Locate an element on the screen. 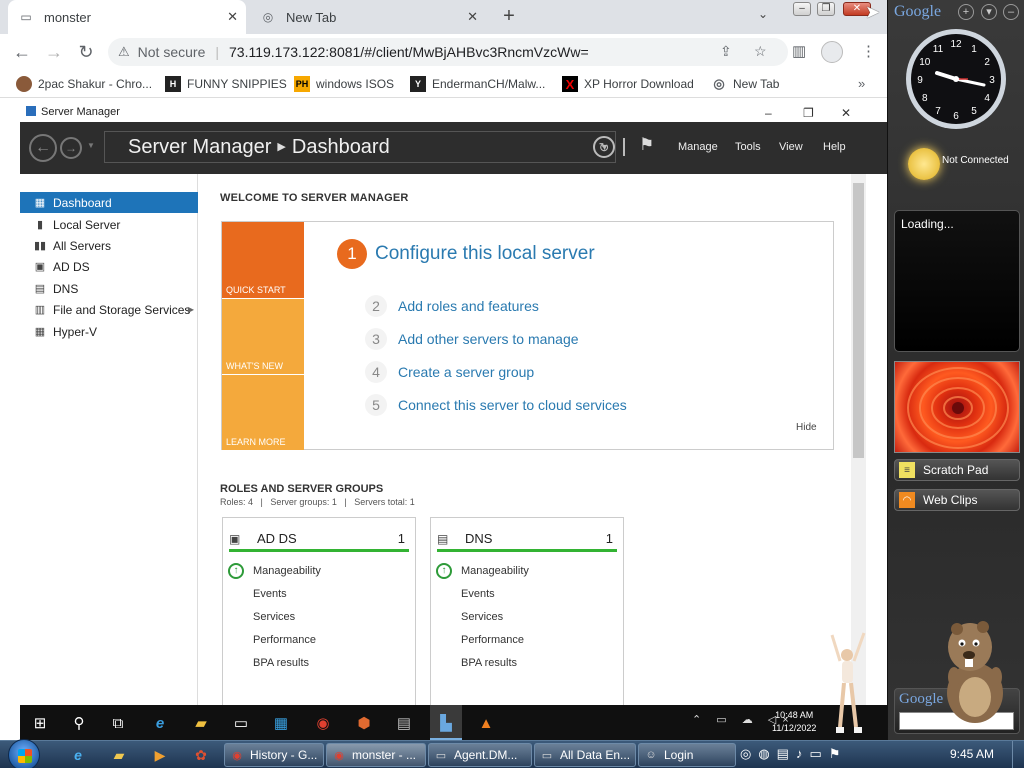 This screenshot has width=1024, height=768. tile-whats-new: WHAT'S NEW is located at coordinates (263, 336).